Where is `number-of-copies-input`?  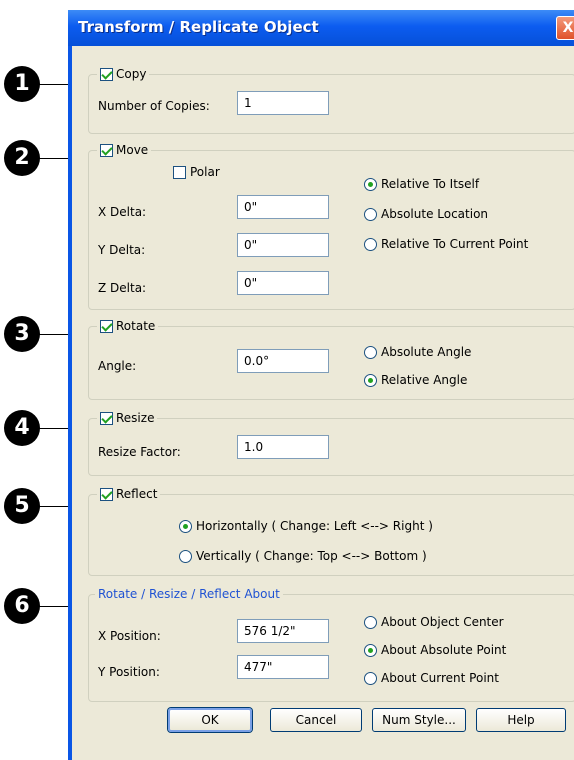
number-of-copies-input is located at coordinates (283, 103).